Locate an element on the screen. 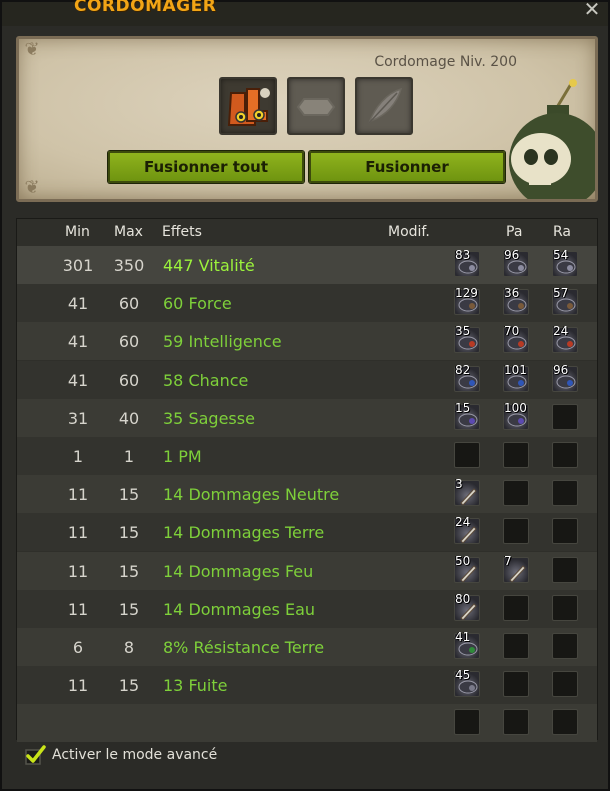 The image size is (610, 791). rune-stack: 82 is located at coordinates (467, 377).